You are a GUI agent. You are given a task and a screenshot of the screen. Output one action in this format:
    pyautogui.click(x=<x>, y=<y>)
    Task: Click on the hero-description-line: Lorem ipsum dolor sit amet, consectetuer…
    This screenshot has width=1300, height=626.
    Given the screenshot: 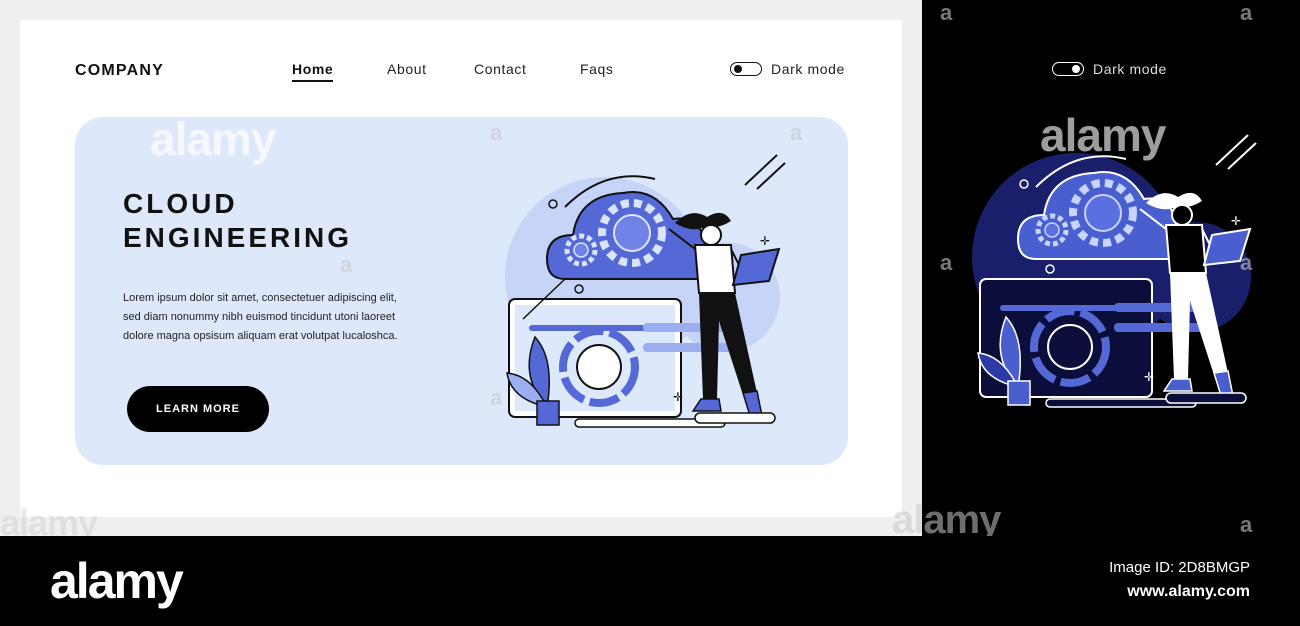 What is the action you would take?
    pyautogui.click(x=260, y=298)
    